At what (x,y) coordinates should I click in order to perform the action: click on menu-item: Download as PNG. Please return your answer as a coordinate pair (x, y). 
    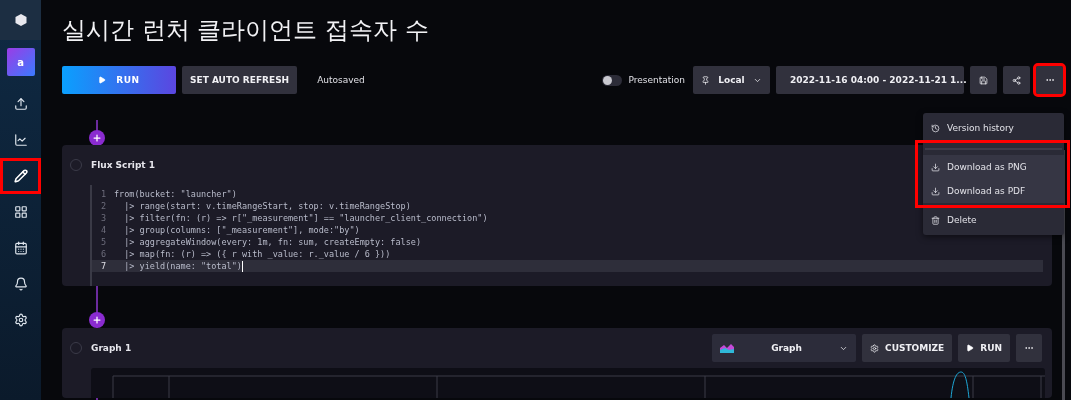
    Looking at the image, I should click on (993, 167).